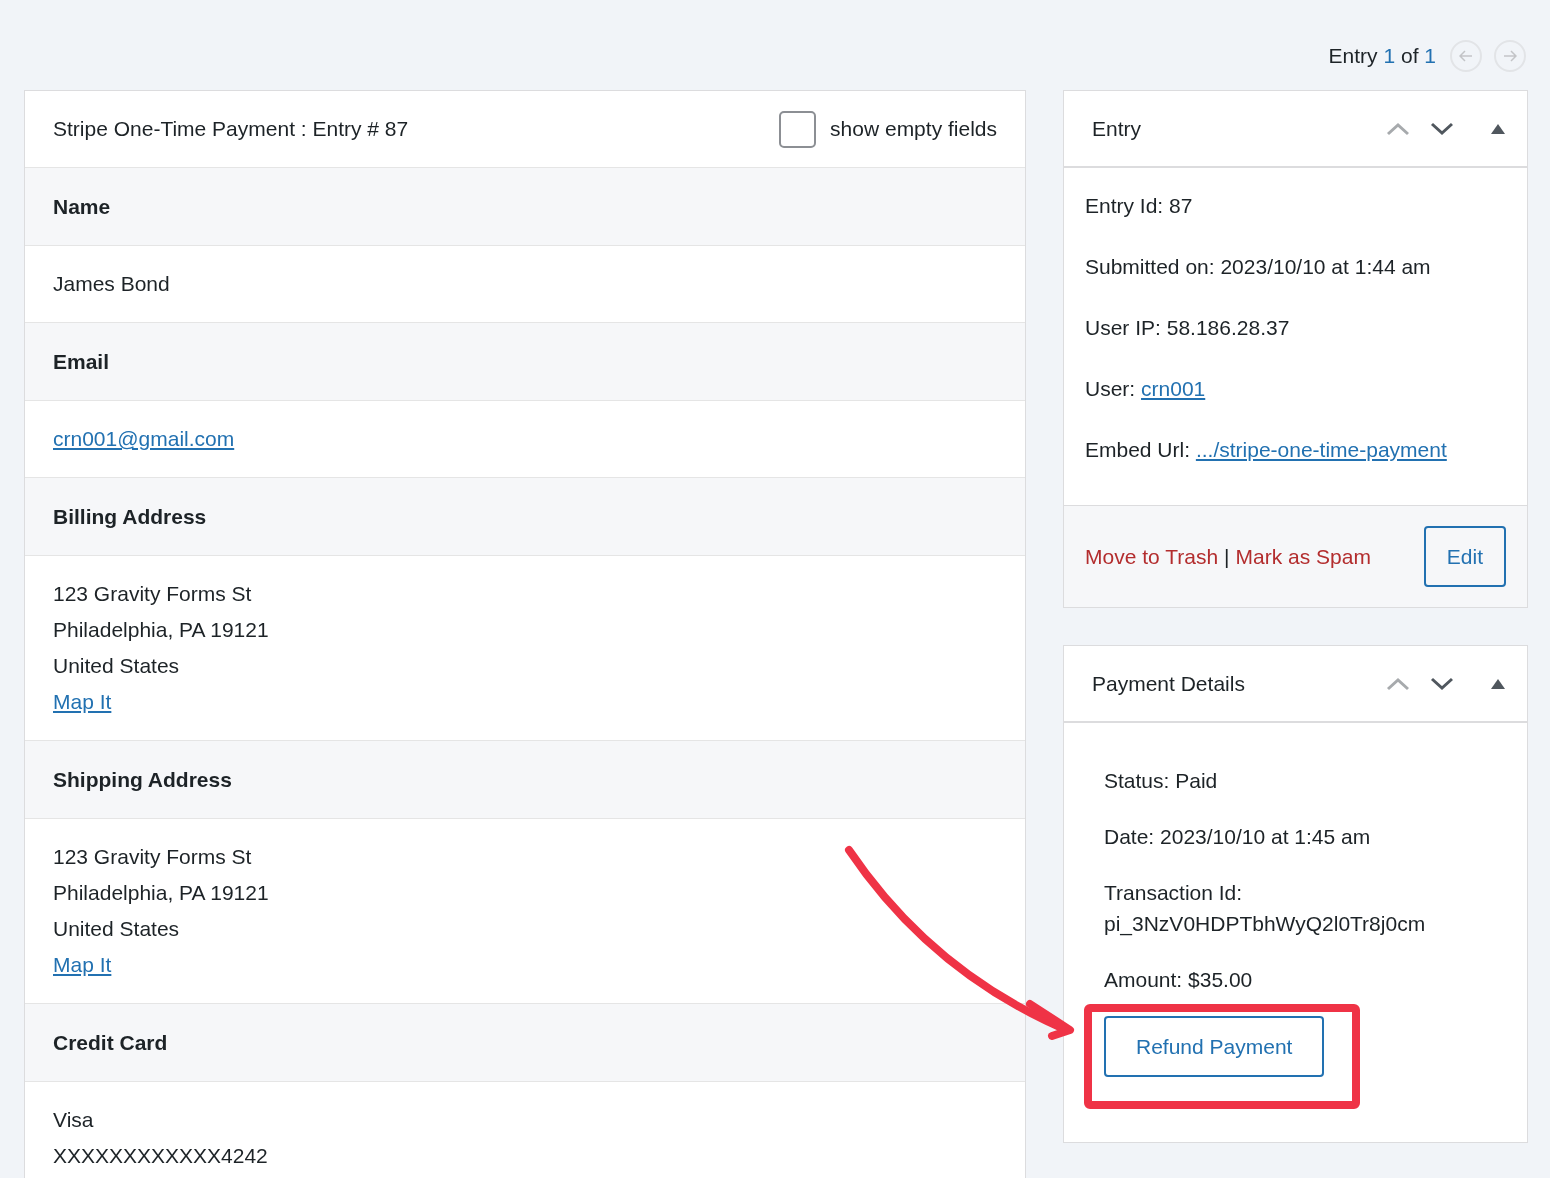 The width and height of the screenshot is (1550, 1178). What do you see at coordinates (144, 439) in the screenshot?
I see `field-link: crn001@gmail.com` at bounding box center [144, 439].